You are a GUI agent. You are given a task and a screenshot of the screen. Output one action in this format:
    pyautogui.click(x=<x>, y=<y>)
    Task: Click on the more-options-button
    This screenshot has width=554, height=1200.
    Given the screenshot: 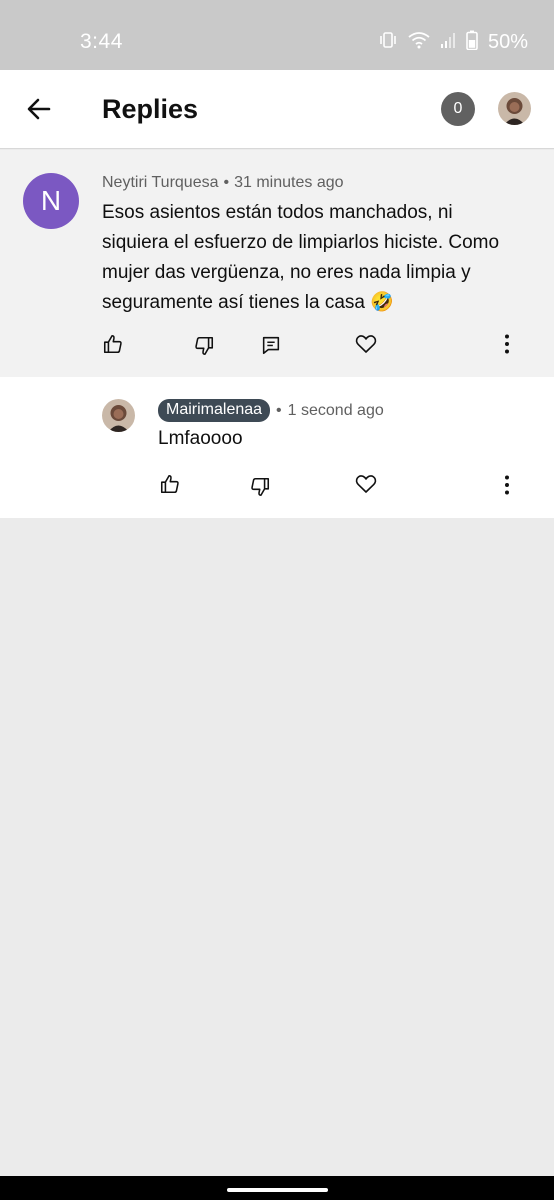 What is the action you would take?
    pyautogui.click(x=507, y=344)
    